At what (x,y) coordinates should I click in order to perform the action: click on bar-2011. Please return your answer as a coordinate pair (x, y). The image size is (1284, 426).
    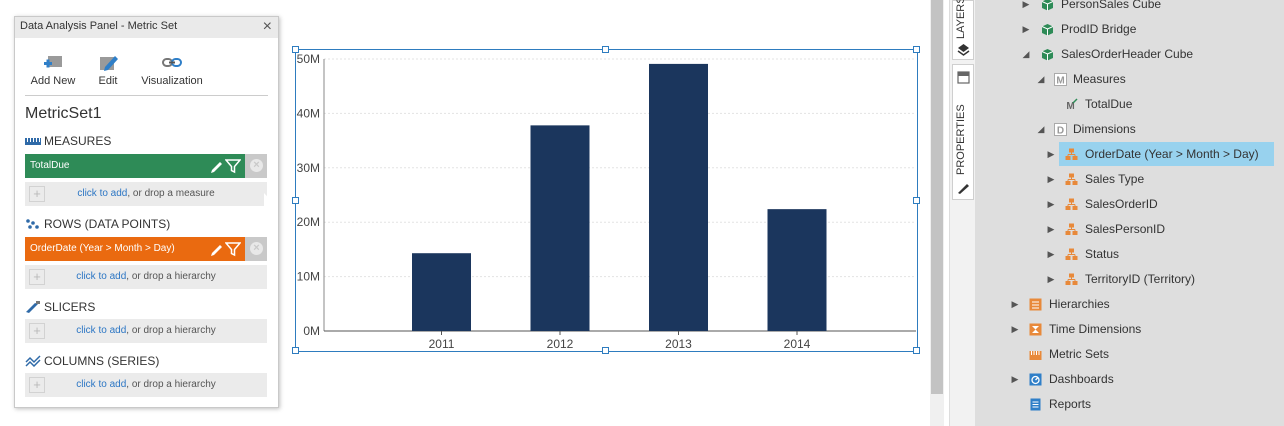
    Looking at the image, I should click on (441, 292).